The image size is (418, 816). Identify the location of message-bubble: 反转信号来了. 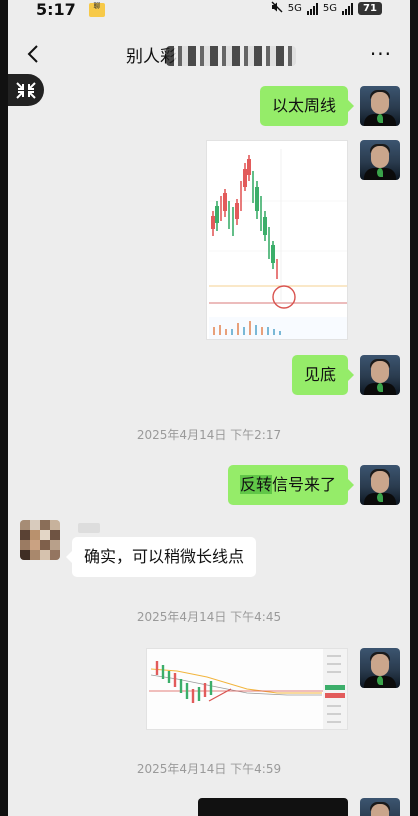
(287, 485).